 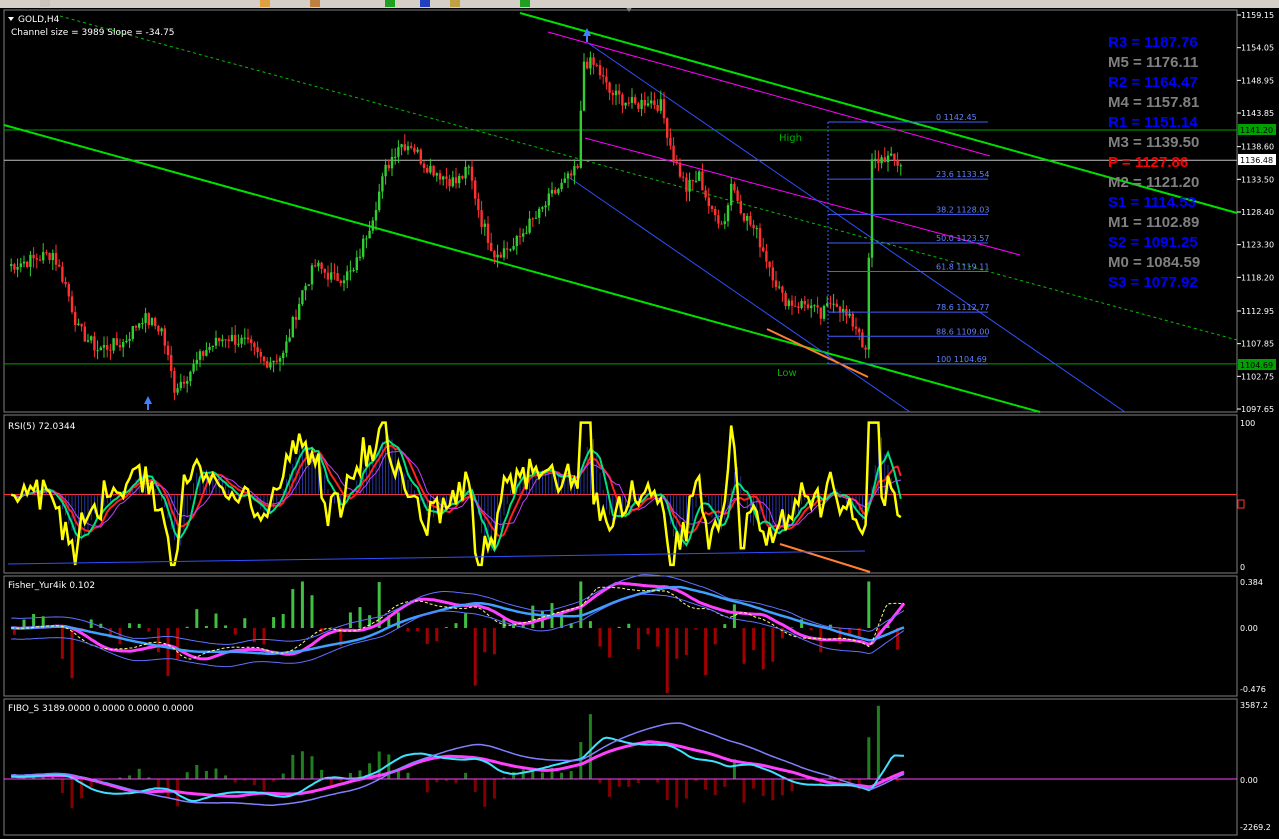 What do you see at coordinates (1153, 62) in the screenshot?
I see `pivot-m5: M5 = 1176.11` at bounding box center [1153, 62].